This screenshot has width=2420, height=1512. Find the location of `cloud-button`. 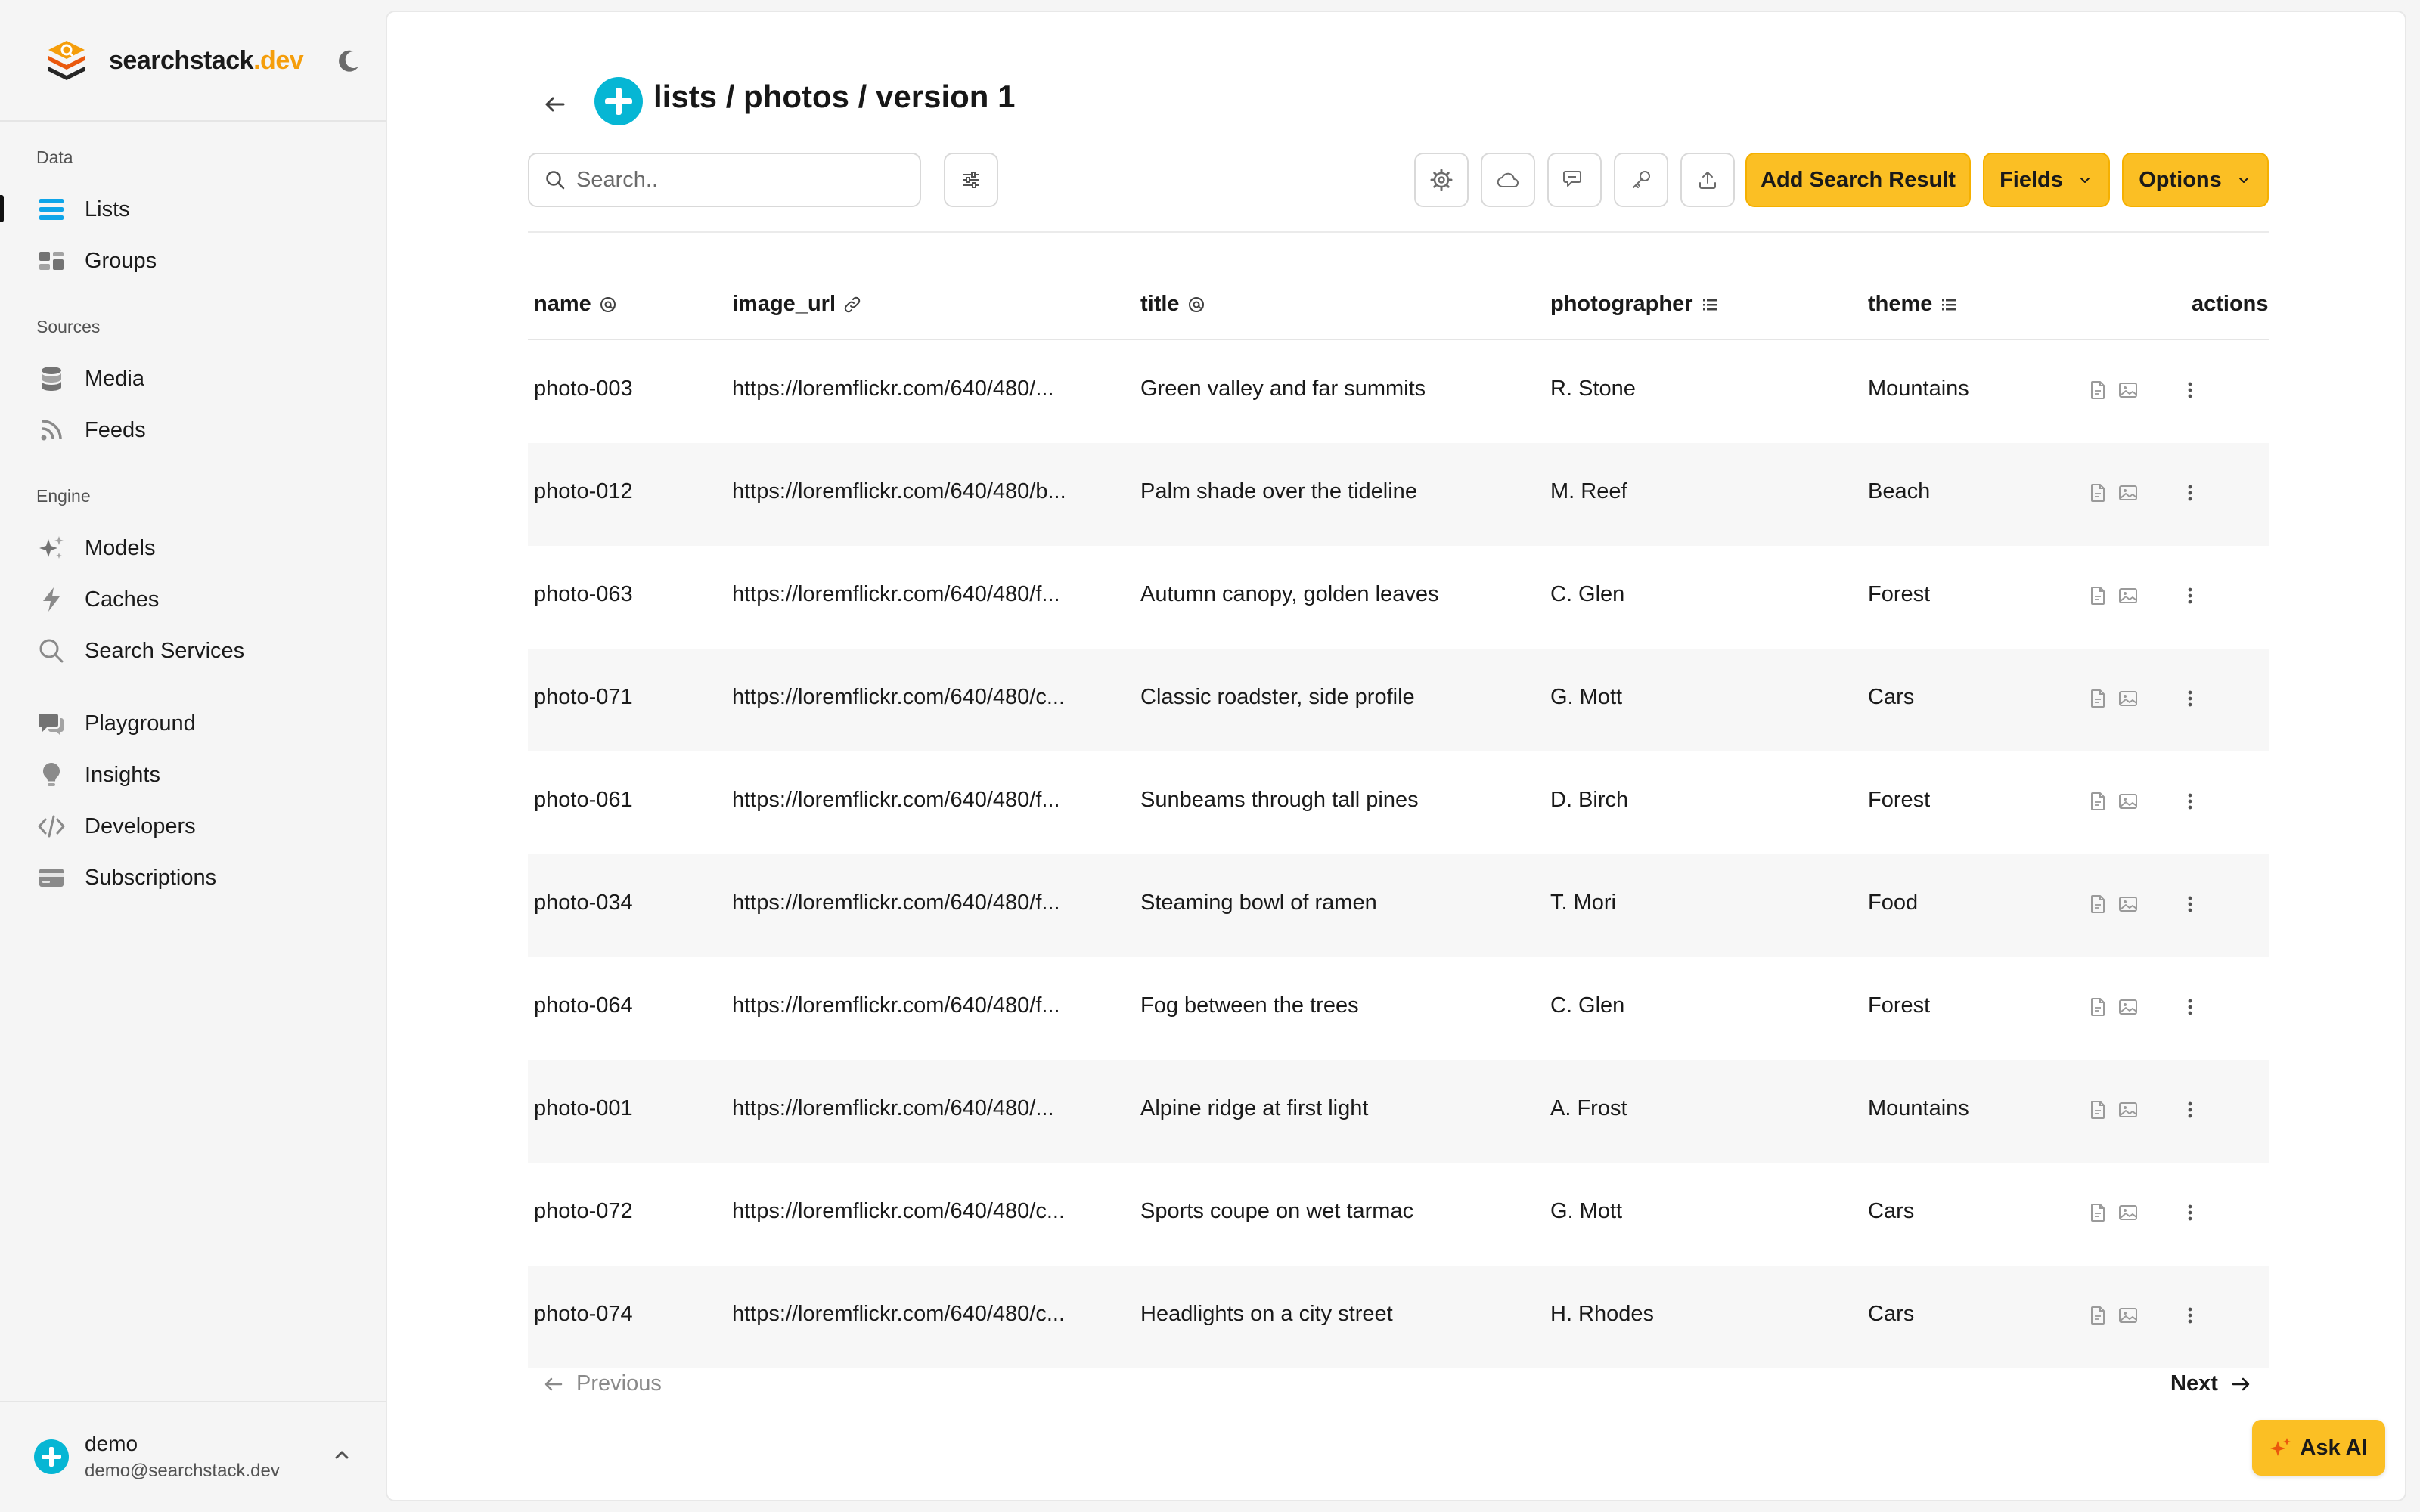

cloud-button is located at coordinates (1508, 180).